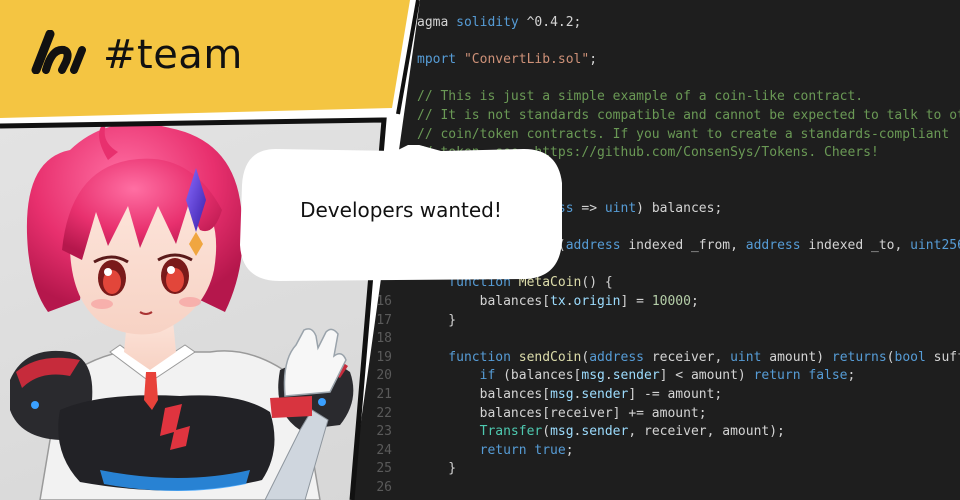  What do you see at coordinates (636, 301) in the screenshot?
I see `code-token: ] =` at bounding box center [636, 301].